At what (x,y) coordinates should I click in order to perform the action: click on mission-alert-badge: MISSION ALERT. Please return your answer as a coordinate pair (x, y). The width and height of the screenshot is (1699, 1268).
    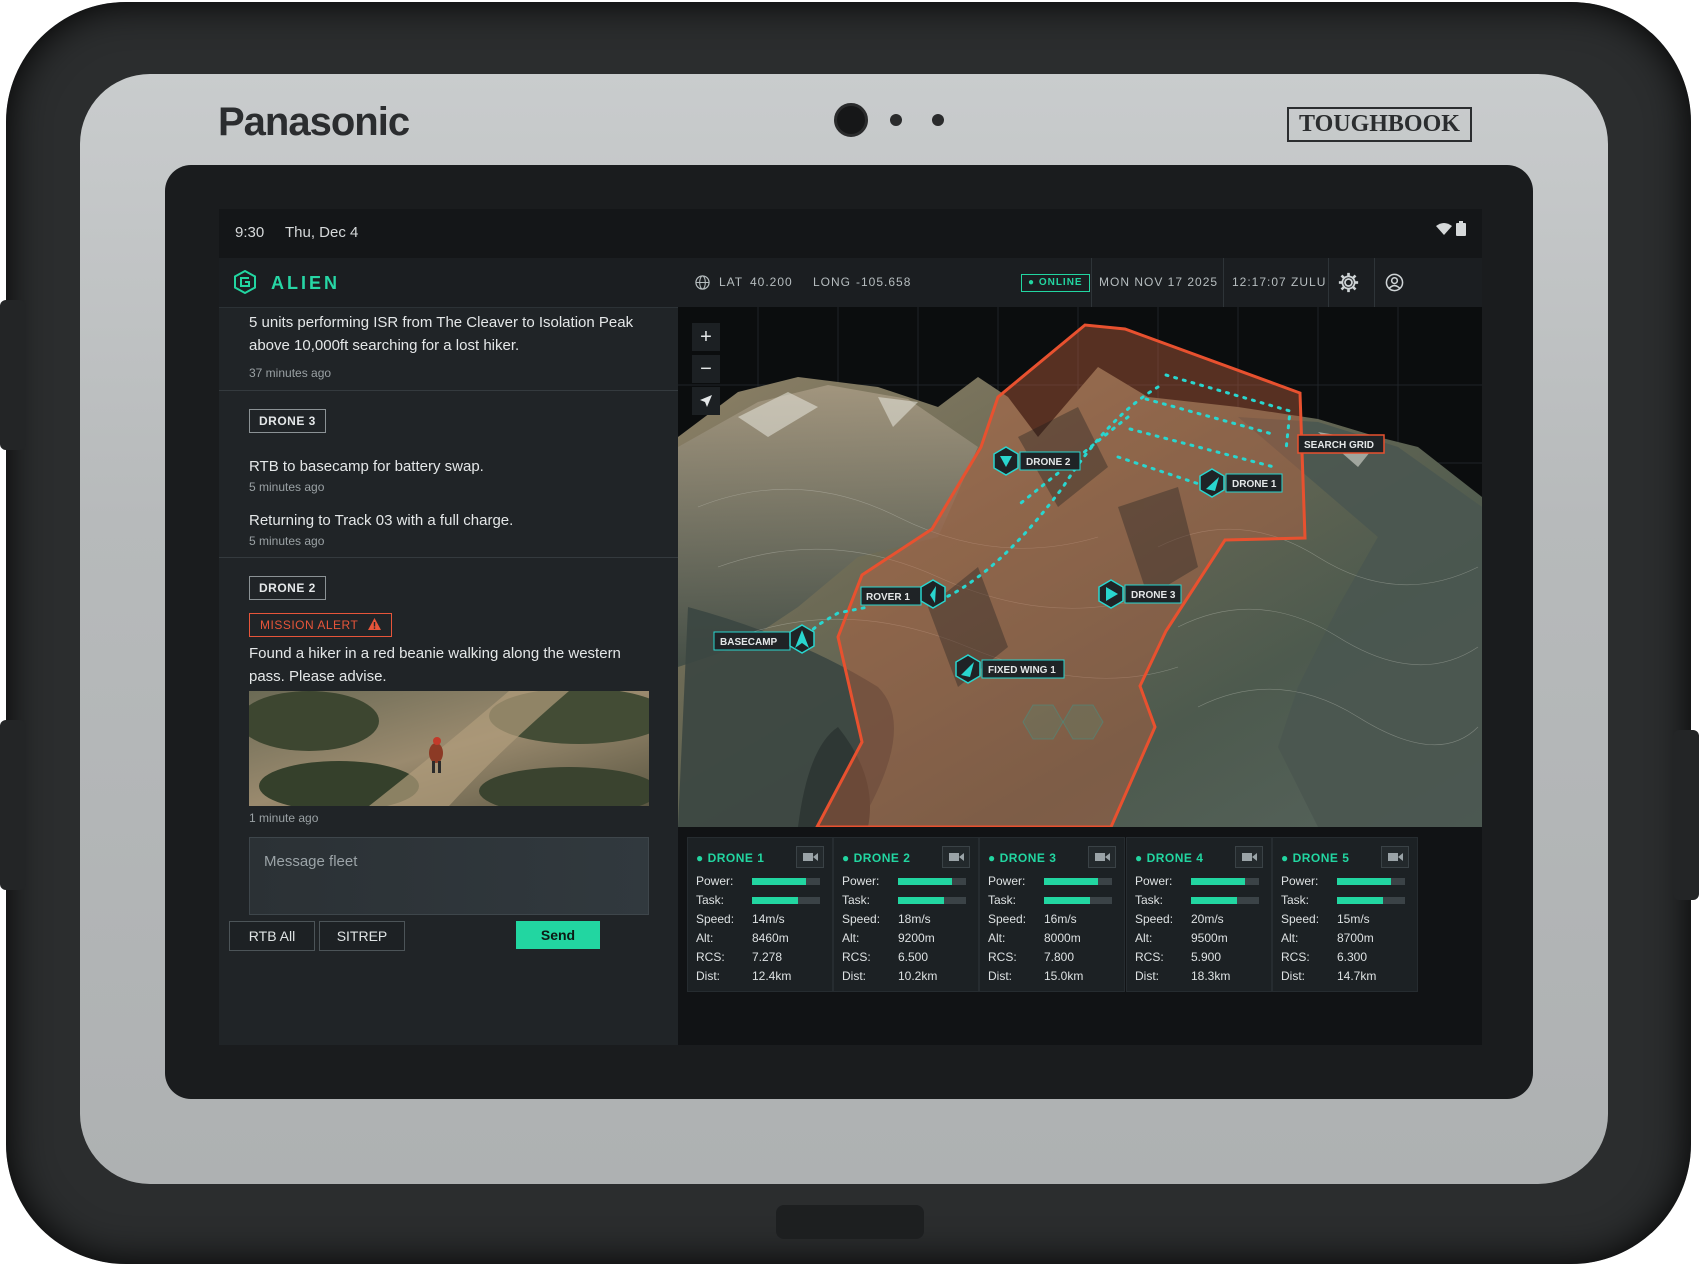
    Looking at the image, I should click on (320, 625).